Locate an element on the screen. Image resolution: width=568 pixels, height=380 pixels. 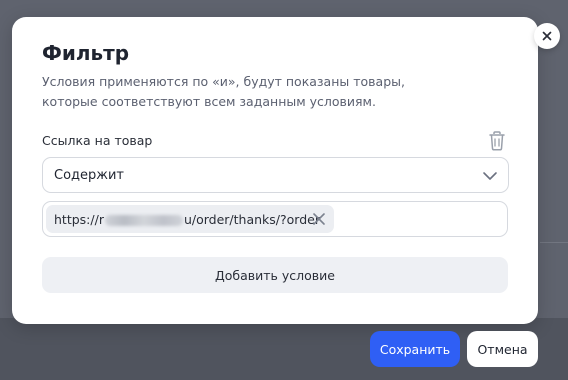
chevron-down-icon is located at coordinates (490, 175).